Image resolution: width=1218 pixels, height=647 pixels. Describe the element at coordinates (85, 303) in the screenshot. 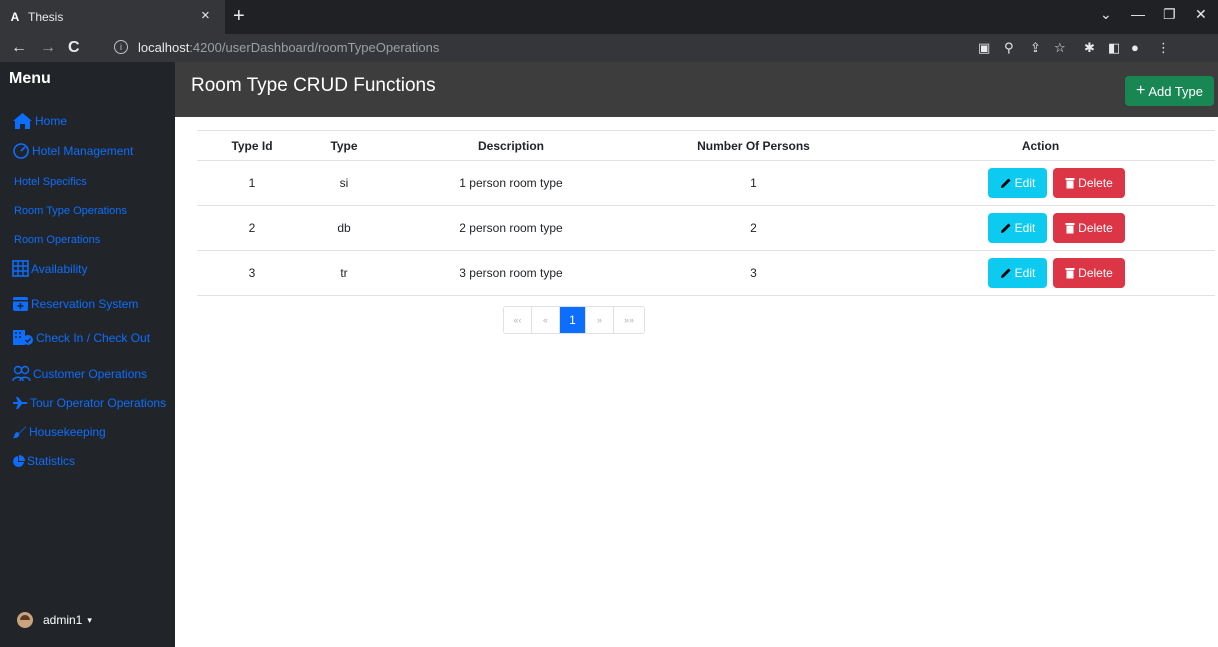

I see `sidebar-item-label: Reservation System` at that location.